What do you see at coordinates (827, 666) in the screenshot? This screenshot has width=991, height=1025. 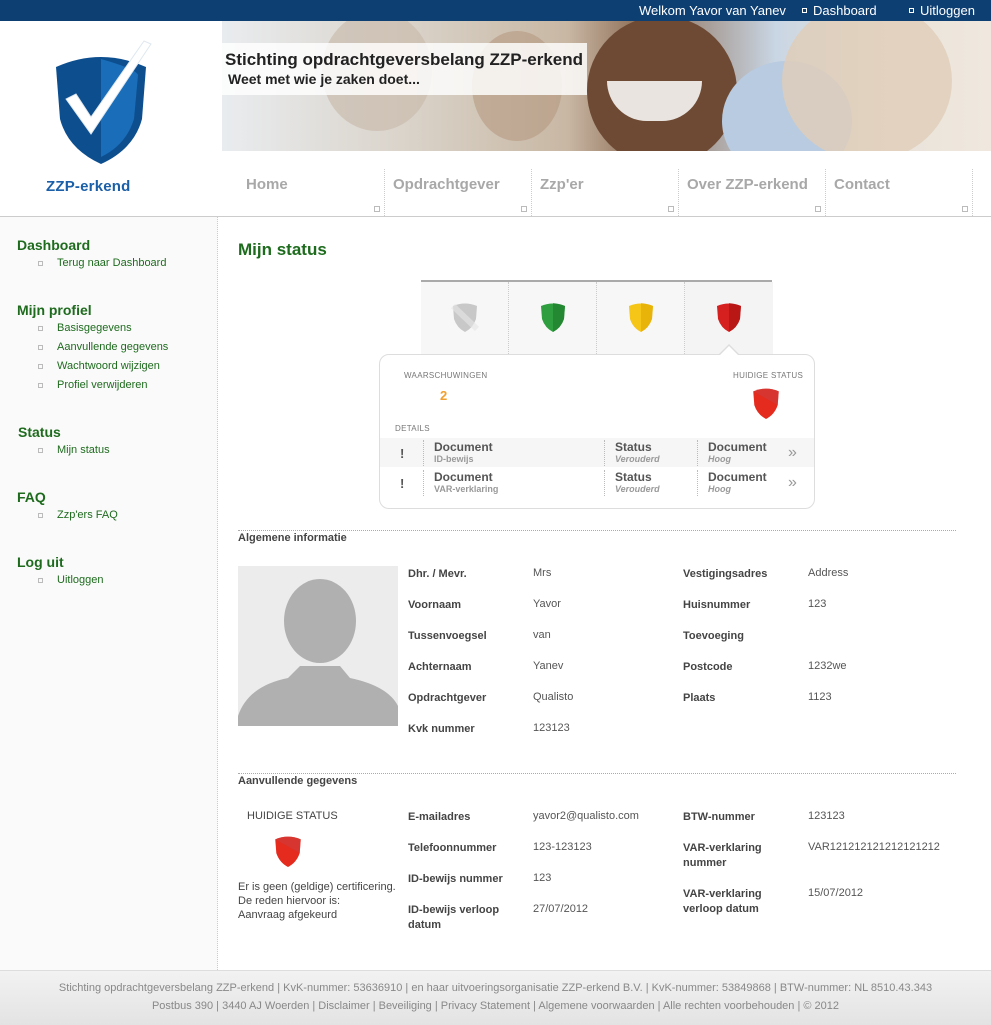 I see `value-postcode: 1232we` at bounding box center [827, 666].